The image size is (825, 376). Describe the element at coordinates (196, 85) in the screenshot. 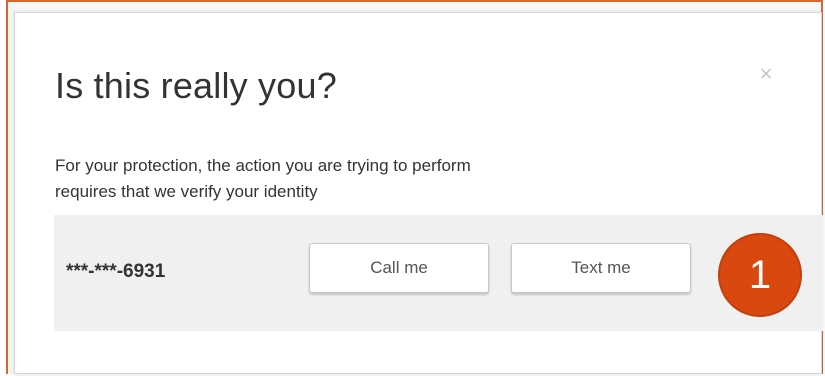

I see `dialog-title: Is this really you?` at that location.